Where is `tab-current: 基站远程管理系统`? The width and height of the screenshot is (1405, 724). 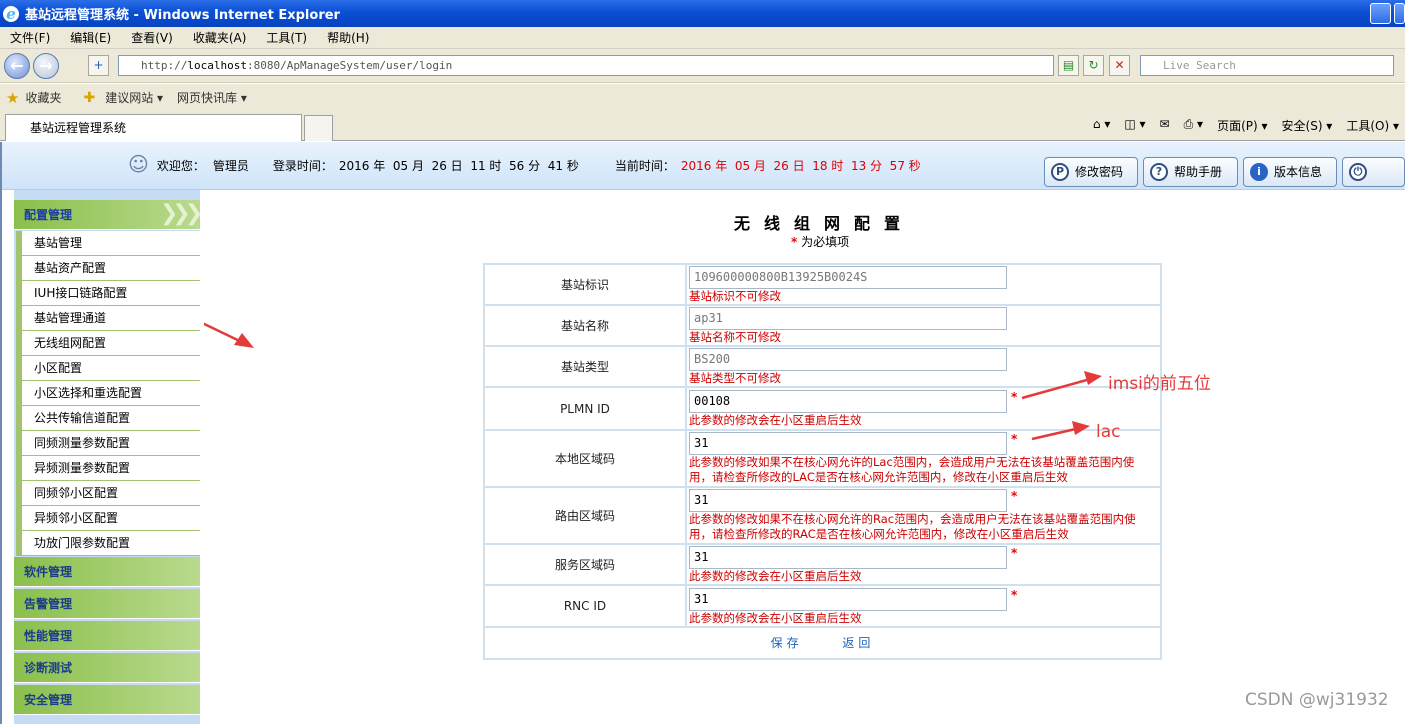
tab-current: 基站远程管理系统 is located at coordinates (153, 127).